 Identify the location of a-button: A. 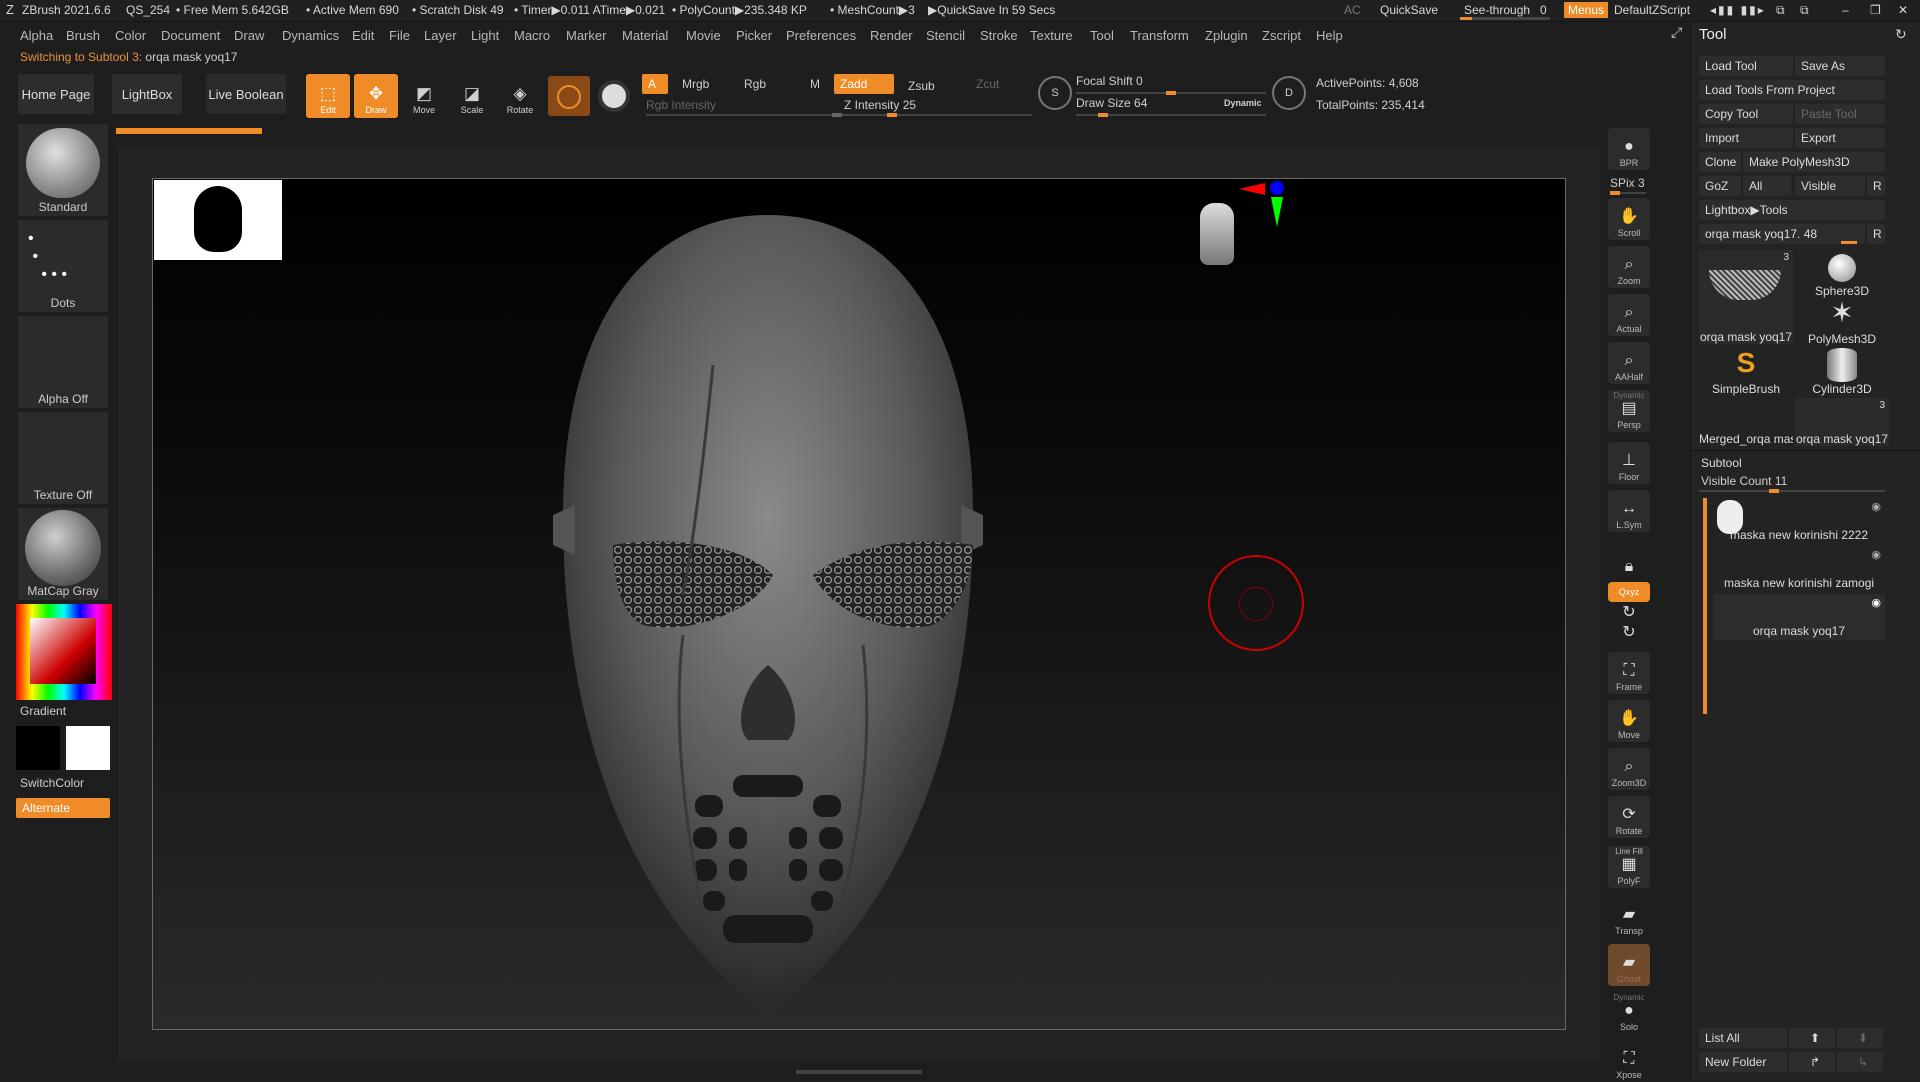
(655, 84).